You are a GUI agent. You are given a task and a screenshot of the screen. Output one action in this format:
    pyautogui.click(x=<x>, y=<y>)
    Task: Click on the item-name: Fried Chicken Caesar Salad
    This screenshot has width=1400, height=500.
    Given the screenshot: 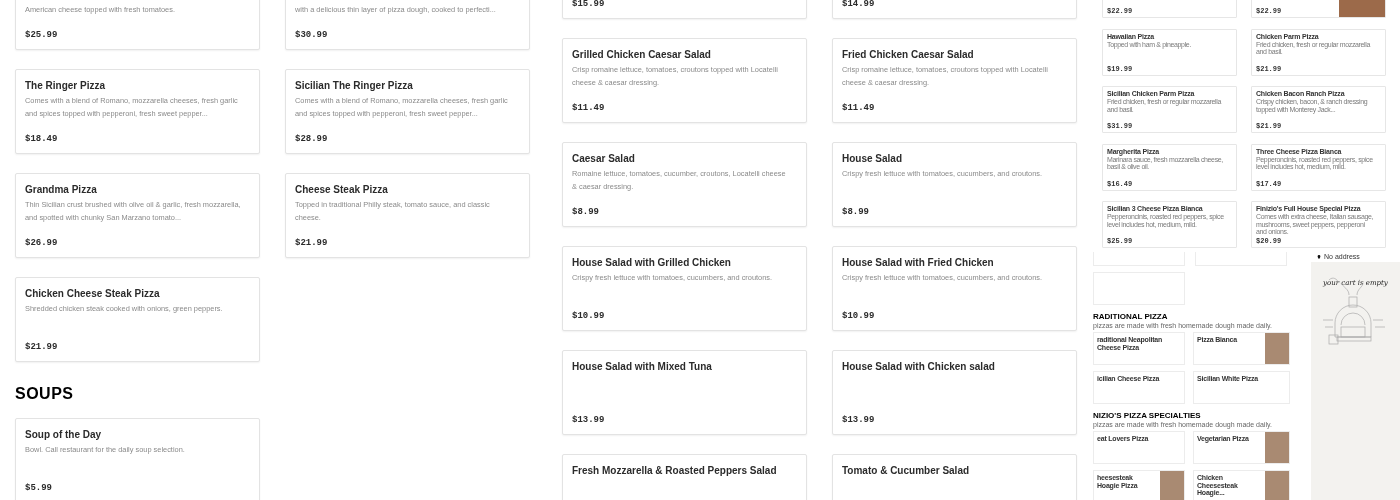 What is the action you would take?
    pyautogui.click(x=908, y=55)
    